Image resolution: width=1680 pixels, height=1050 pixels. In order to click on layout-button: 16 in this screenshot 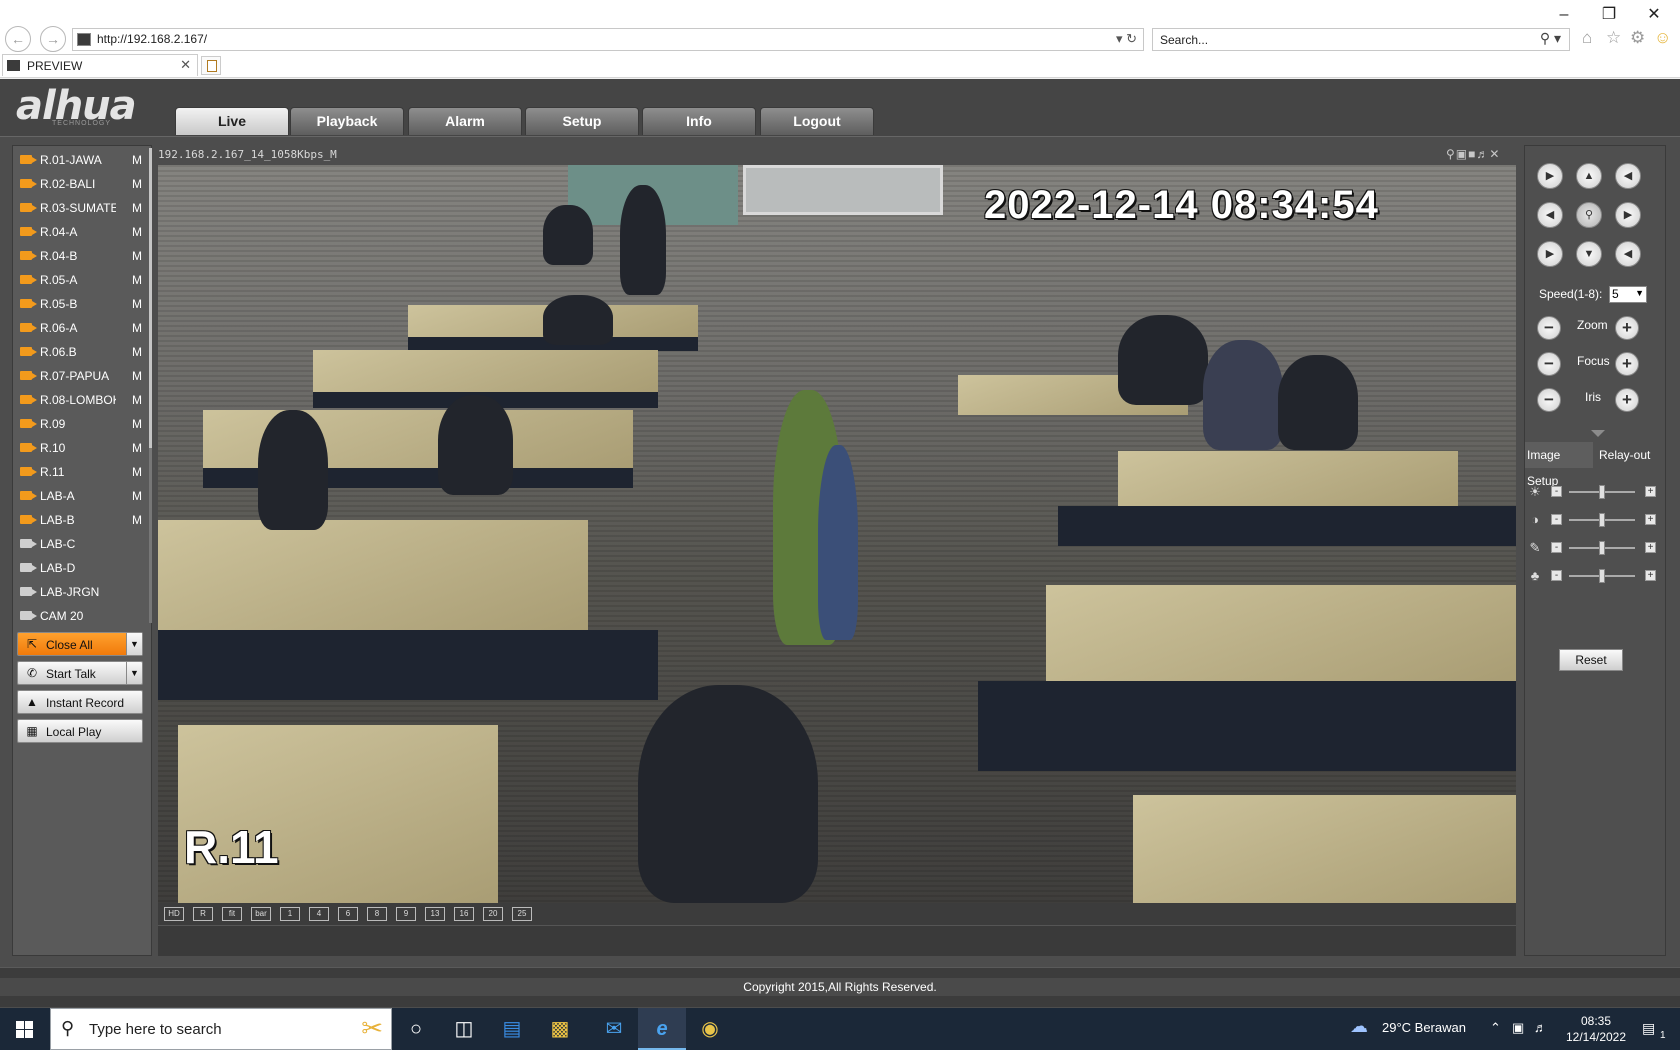, I will do `click(464, 914)`.